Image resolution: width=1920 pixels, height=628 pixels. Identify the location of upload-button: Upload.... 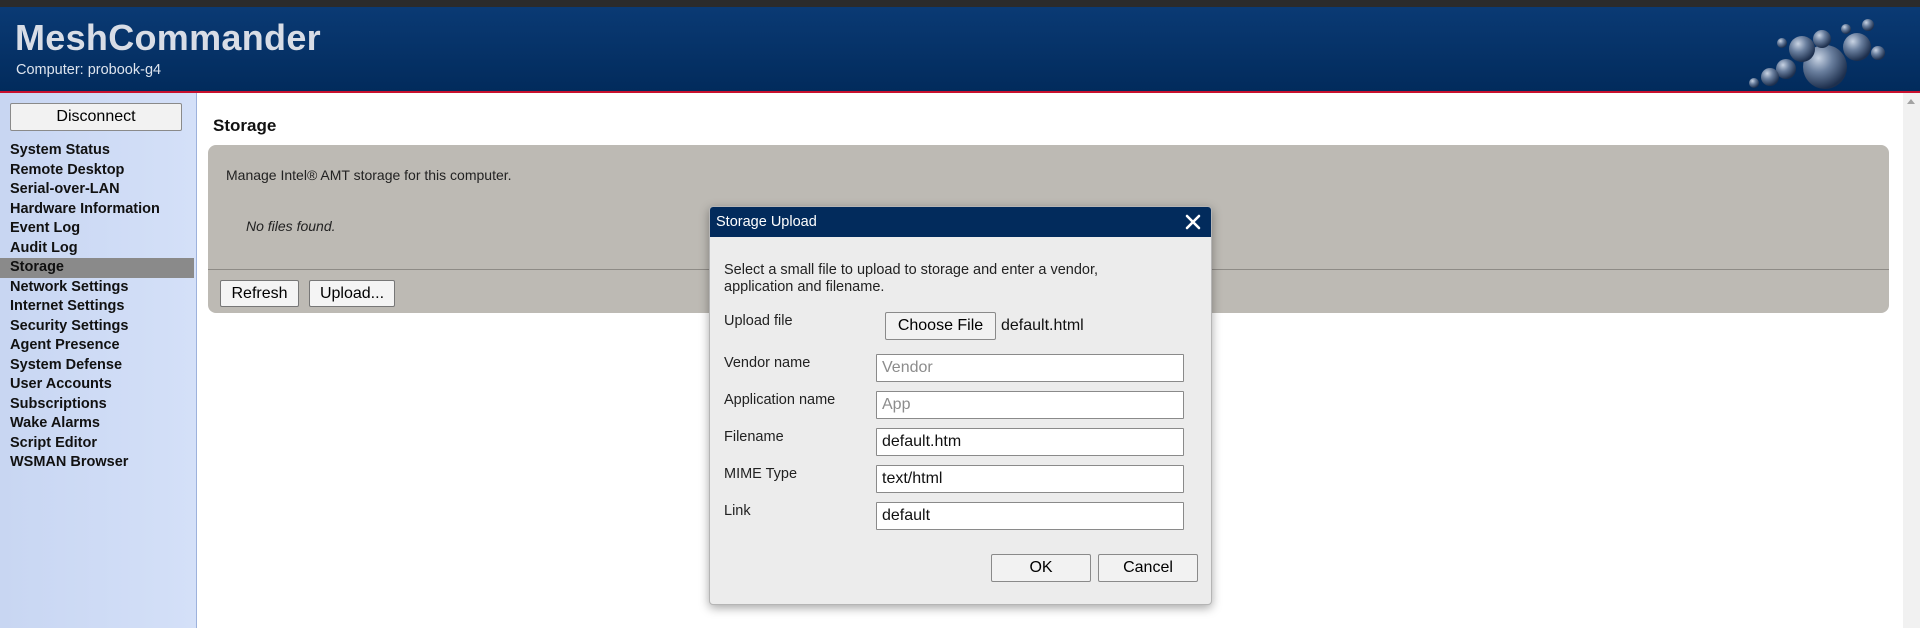
(352, 293).